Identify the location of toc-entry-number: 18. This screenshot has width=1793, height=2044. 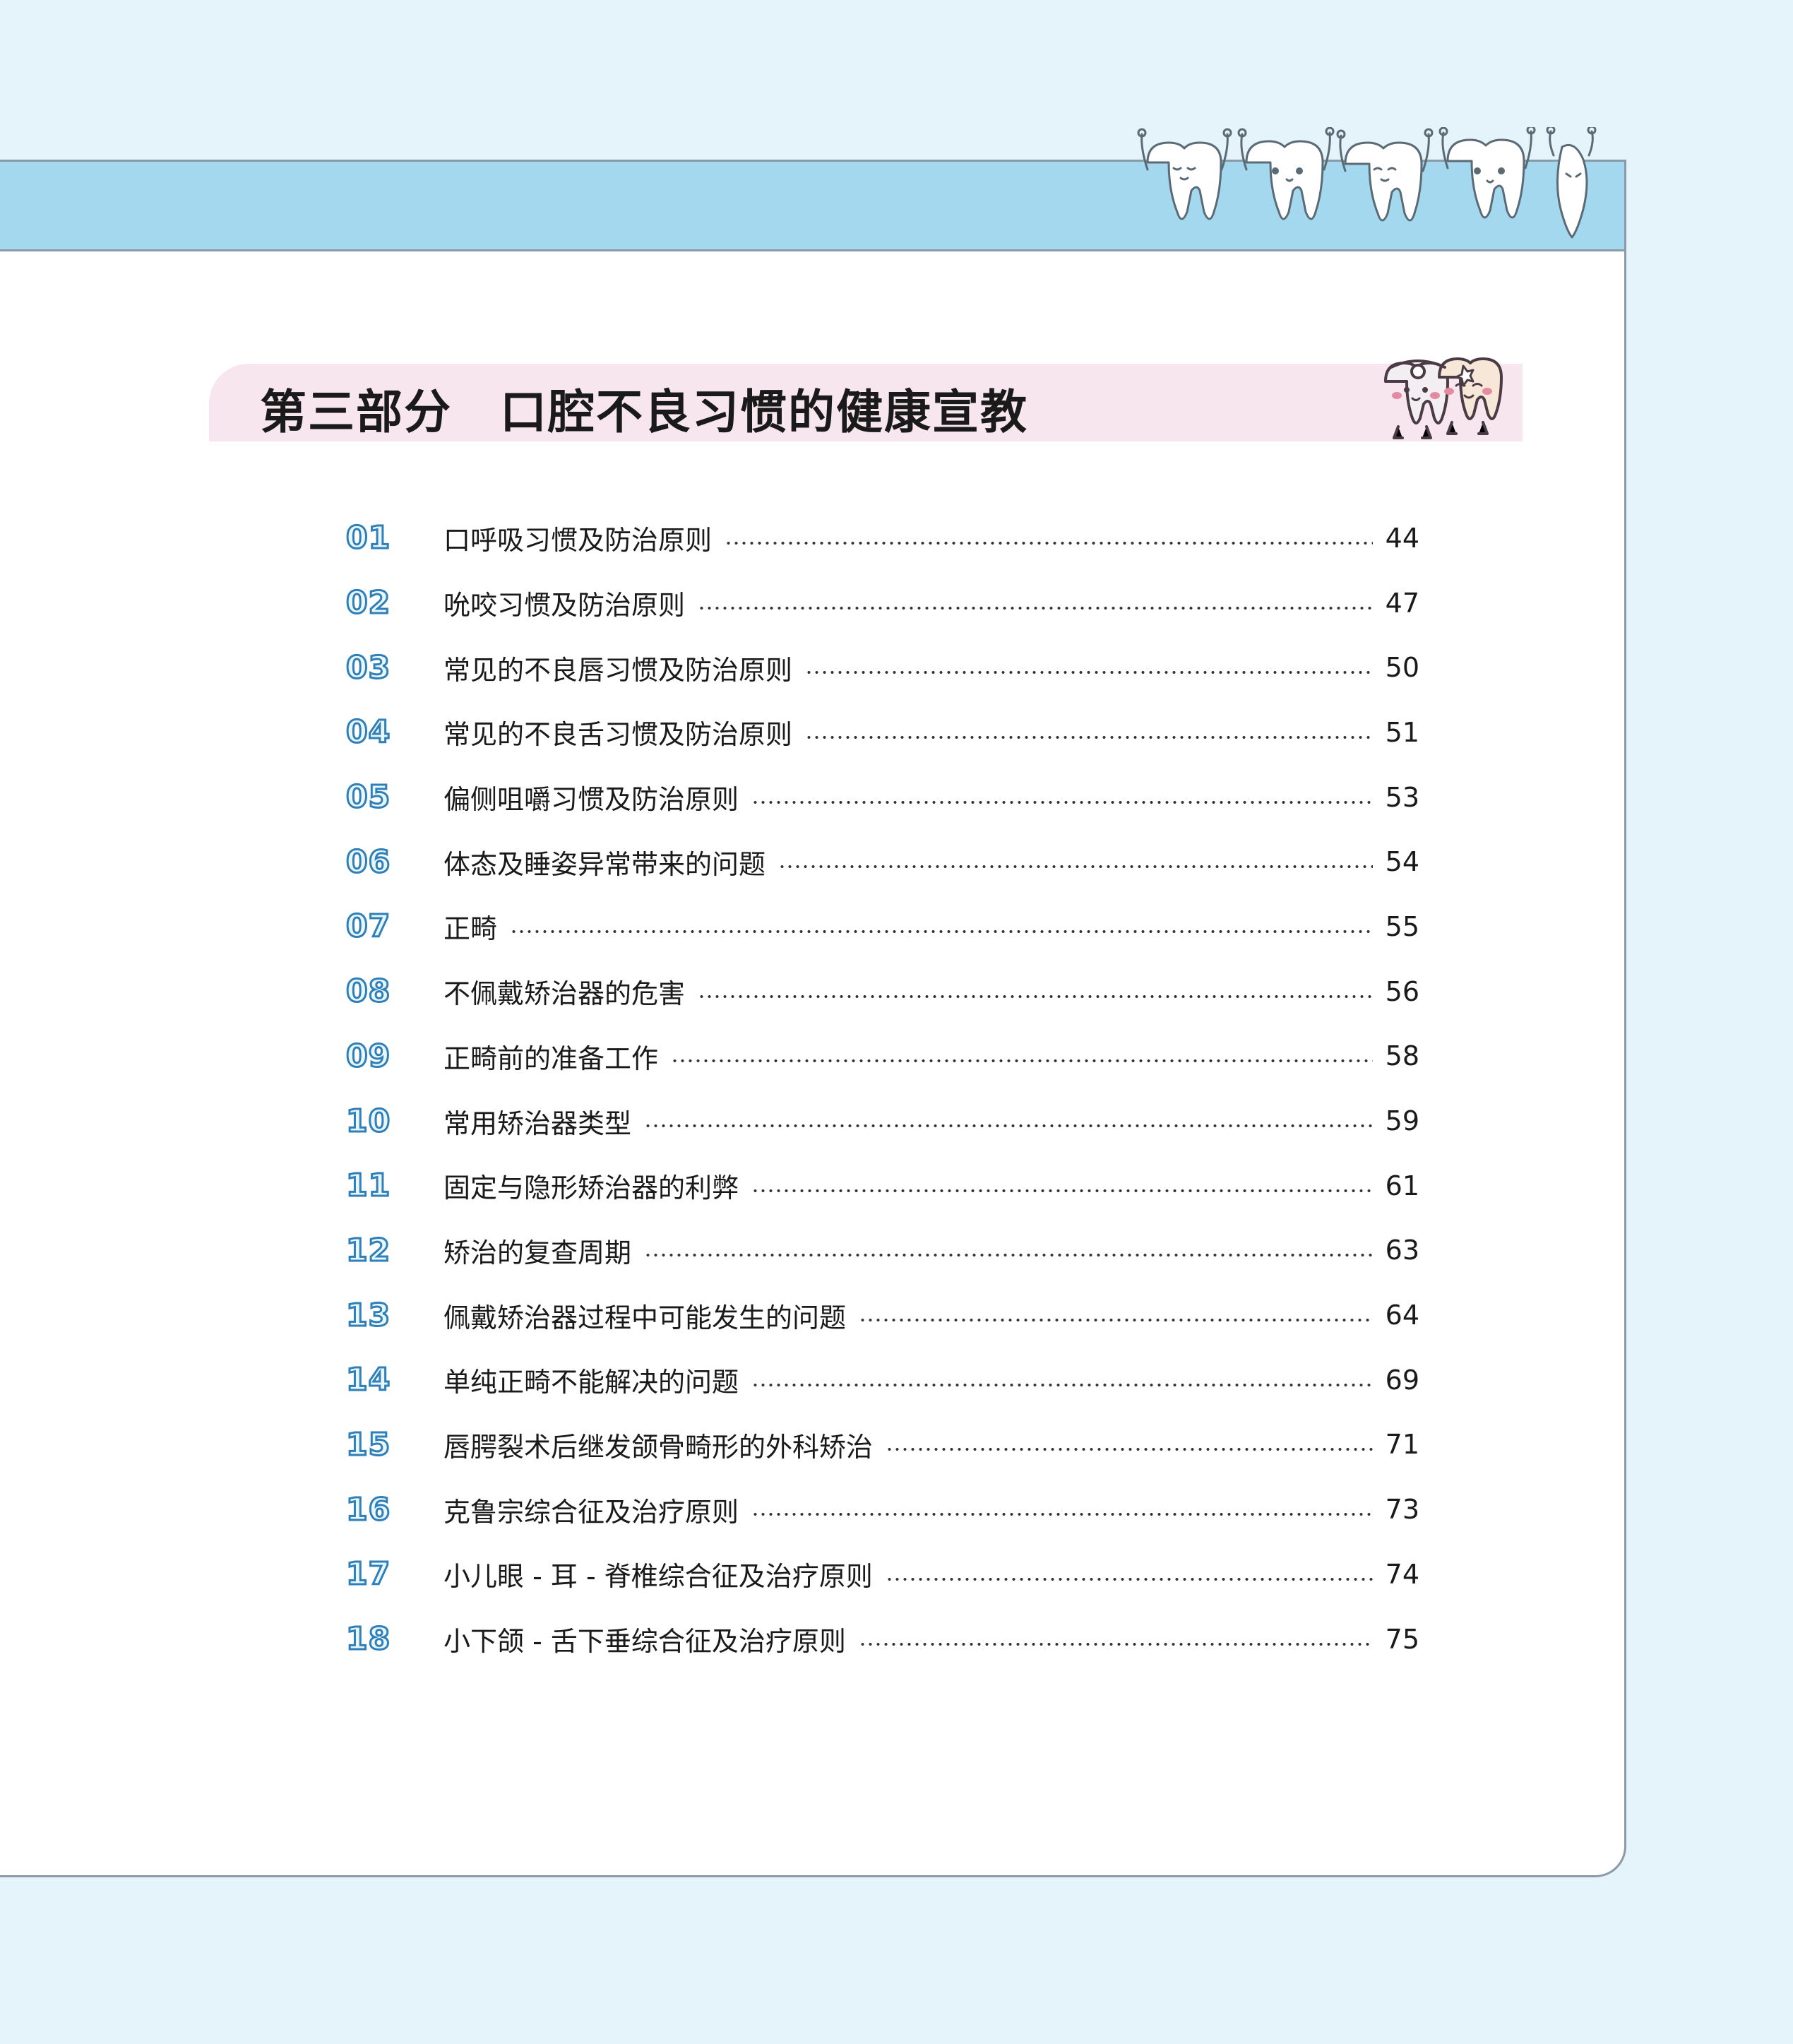
(368, 1639).